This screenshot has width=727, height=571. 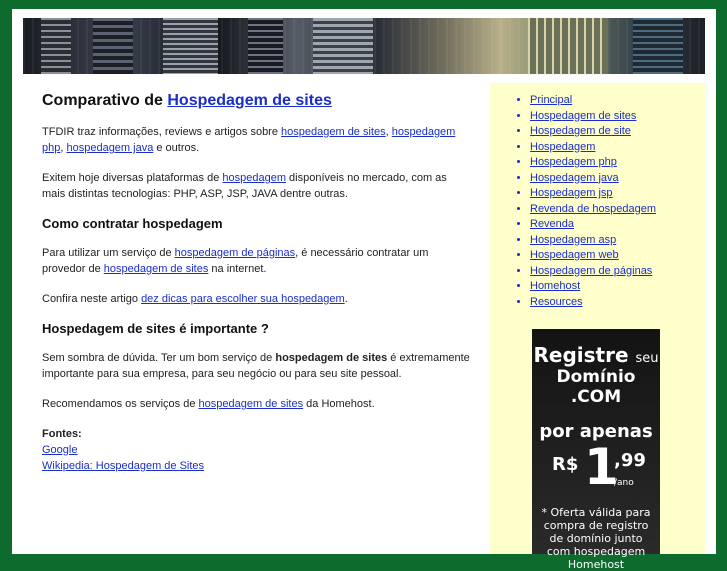 I want to click on text: na internet., so click(x=237, y=269).